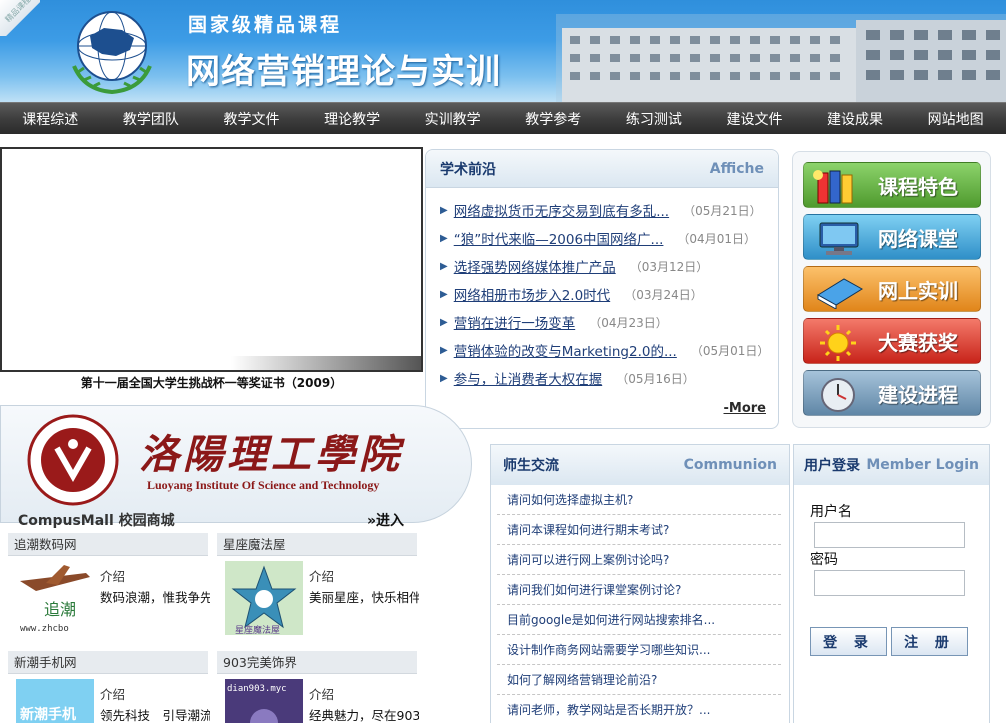 The image size is (1006, 723). I want to click on clock-icon, so click(838, 395).